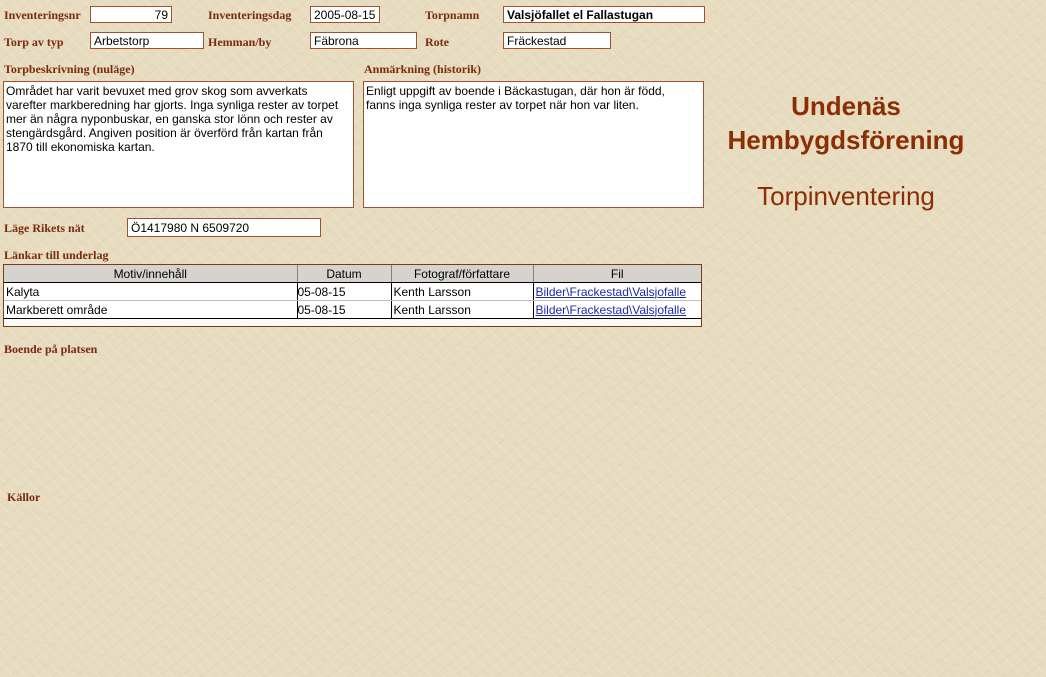 Image resolution: width=1046 pixels, height=677 pixels. What do you see at coordinates (56, 255) in the screenshot?
I see `lankar-label: Länkar till underlag` at bounding box center [56, 255].